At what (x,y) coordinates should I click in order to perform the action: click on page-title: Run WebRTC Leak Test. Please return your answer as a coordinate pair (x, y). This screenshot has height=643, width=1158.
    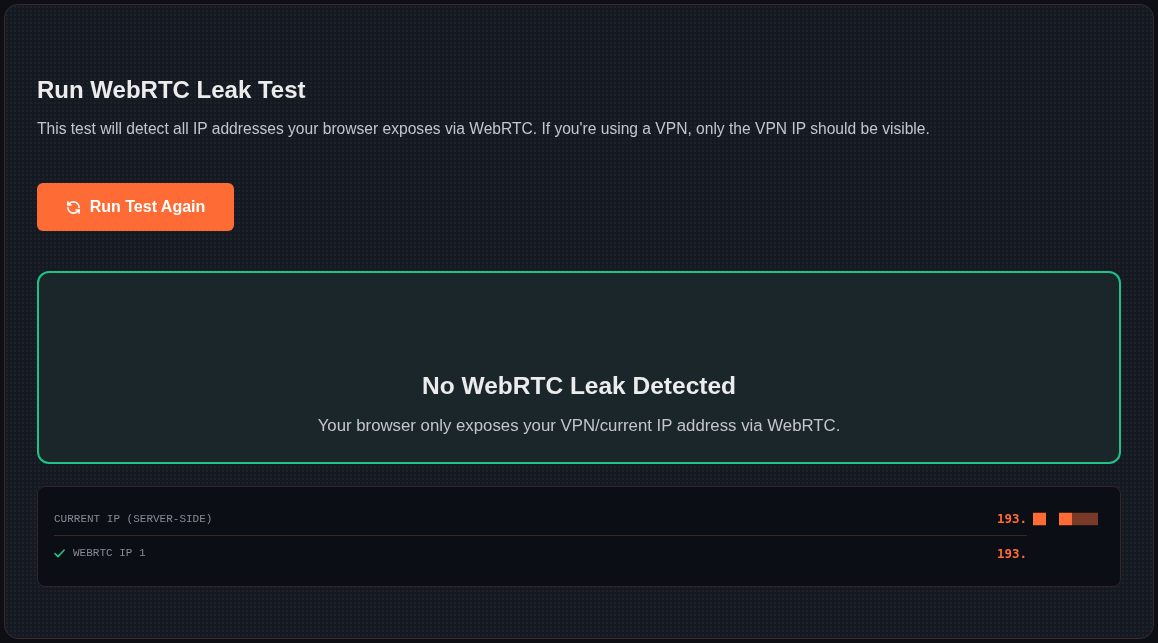
    Looking at the image, I should click on (172, 90).